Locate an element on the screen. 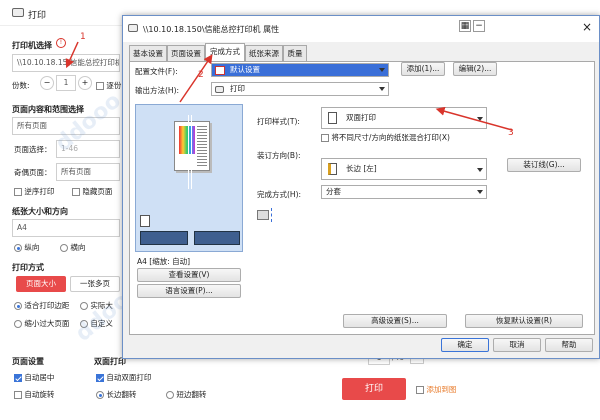  annotation-label-2: 2 is located at coordinates (201, 75).